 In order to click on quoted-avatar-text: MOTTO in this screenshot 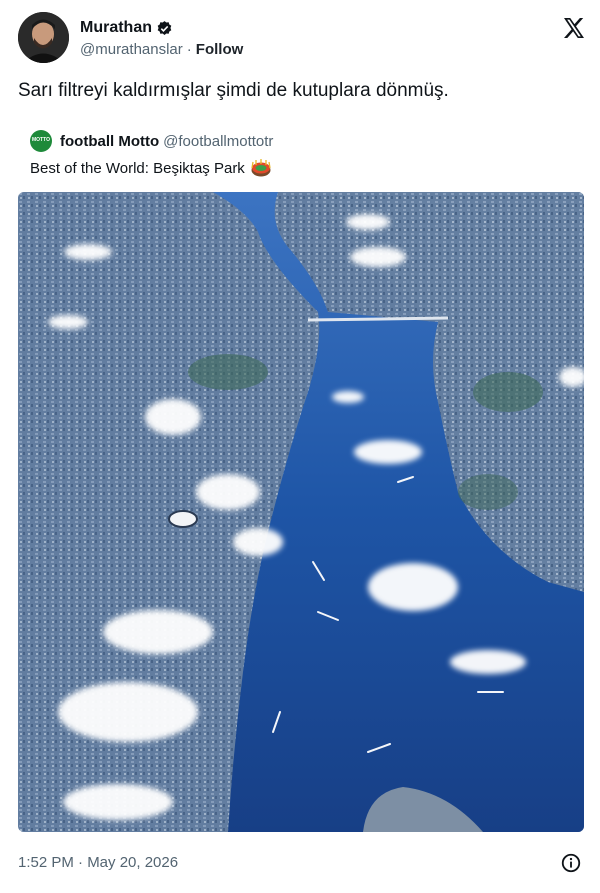, I will do `click(41, 140)`.